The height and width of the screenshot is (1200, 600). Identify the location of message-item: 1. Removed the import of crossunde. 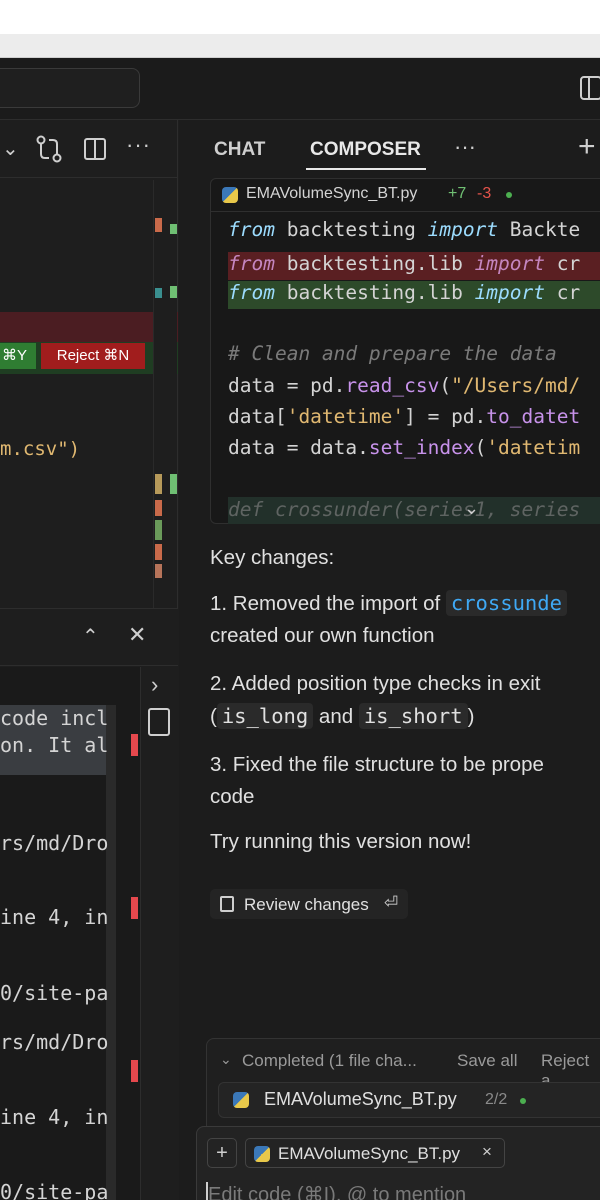
(388, 603).